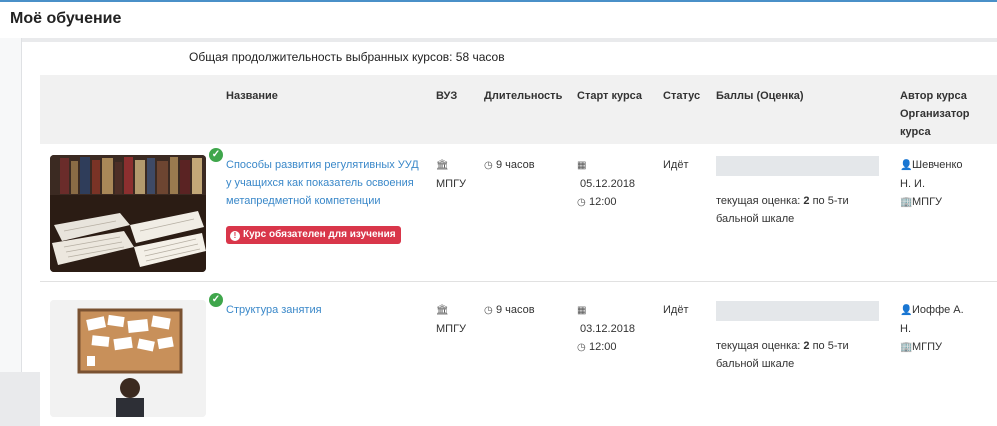  I want to click on page-title: Моё обучение, so click(66, 18).